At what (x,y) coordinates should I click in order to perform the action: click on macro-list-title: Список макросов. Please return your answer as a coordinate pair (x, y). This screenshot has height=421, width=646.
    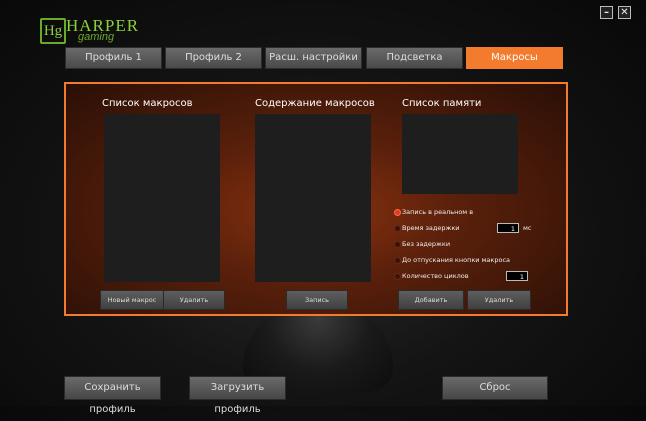
    Looking at the image, I should click on (147, 103).